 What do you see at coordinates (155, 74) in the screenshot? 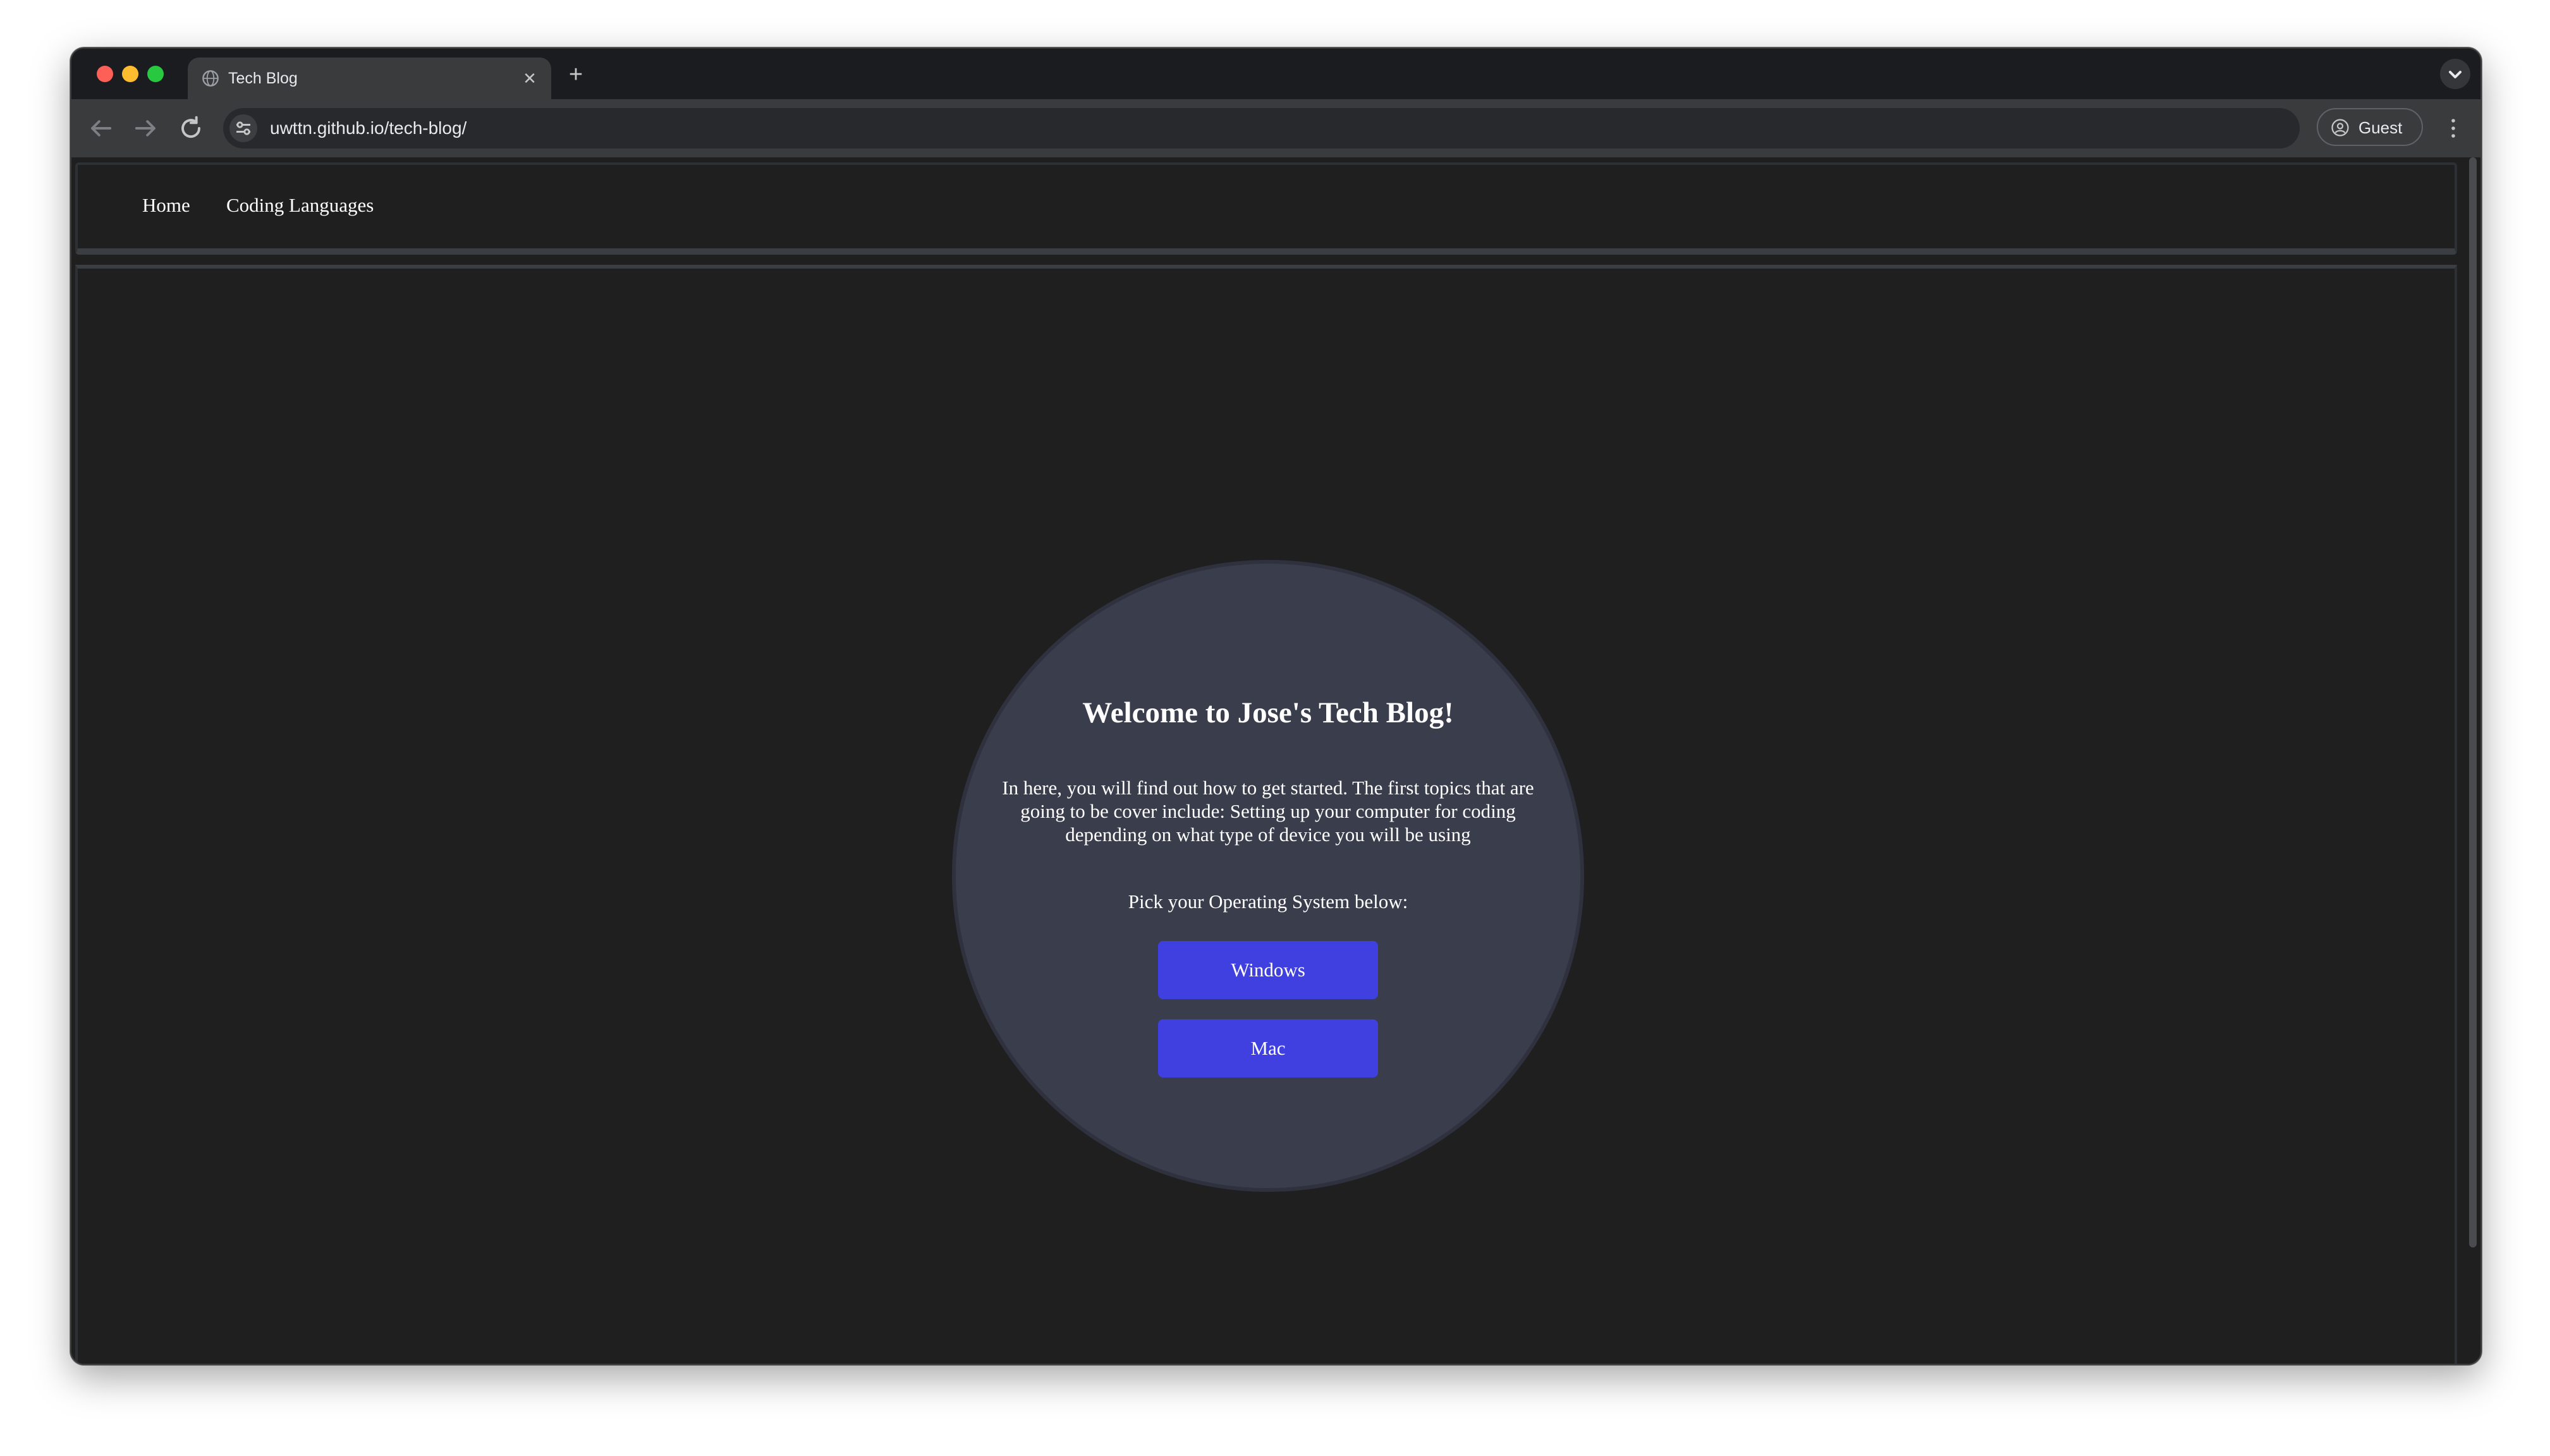
I see `window-maximize-button` at bounding box center [155, 74].